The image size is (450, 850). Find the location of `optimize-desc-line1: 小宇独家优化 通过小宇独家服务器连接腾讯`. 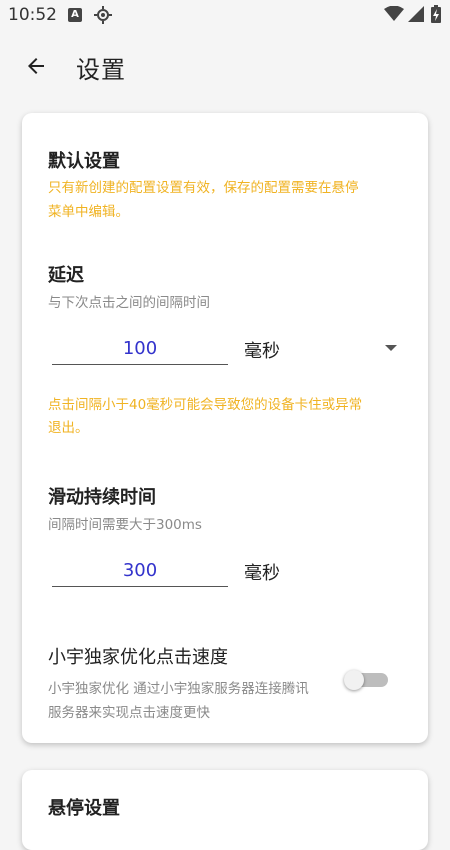

optimize-desc-line1: 小宇独家优化 通过小宇独家服务器连接腾讯 is located at coordinates (178, 689).